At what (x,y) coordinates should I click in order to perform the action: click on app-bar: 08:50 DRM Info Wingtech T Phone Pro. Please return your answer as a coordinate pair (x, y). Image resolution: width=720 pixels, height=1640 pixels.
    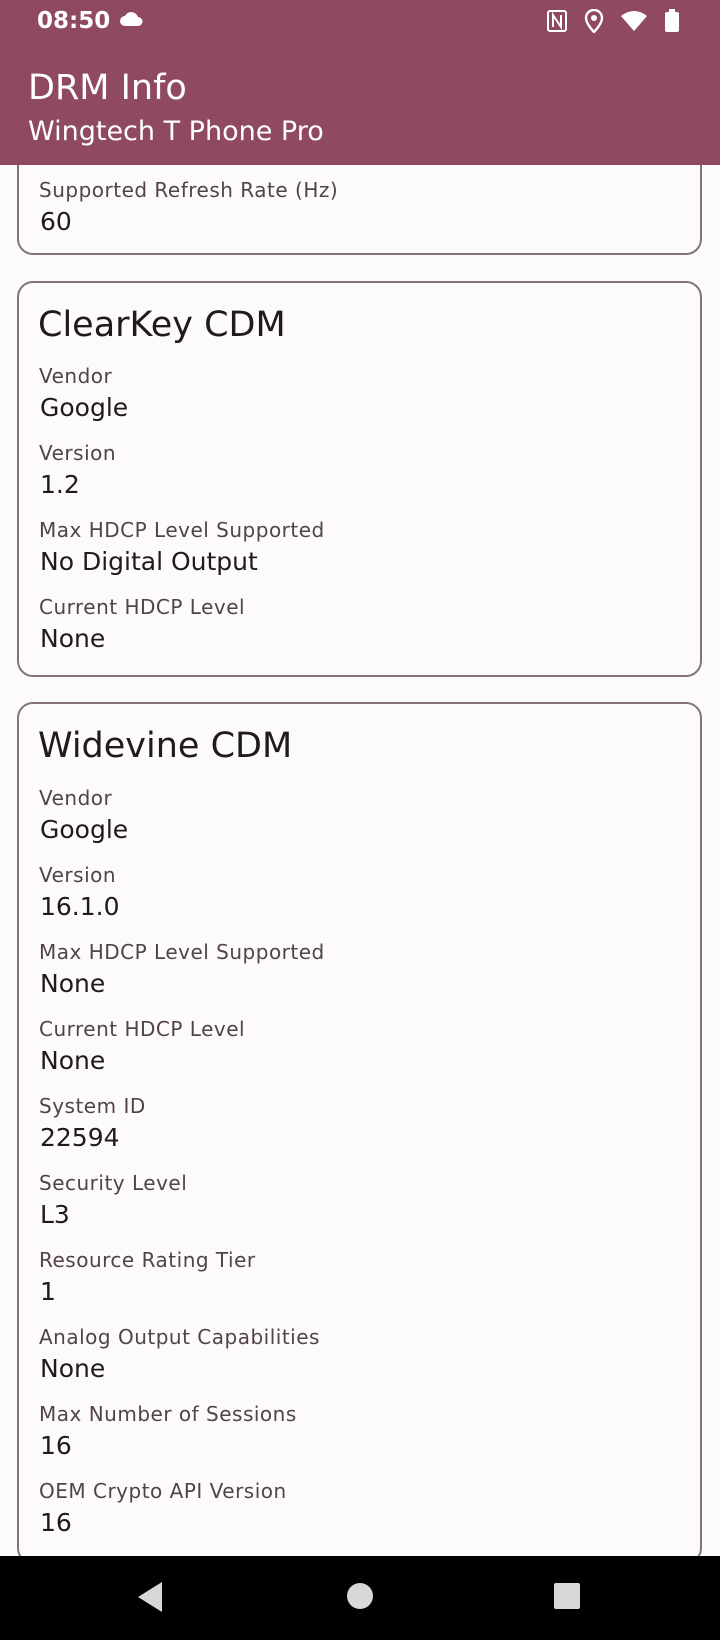
    Looking at the image, I should click on (360, 82).